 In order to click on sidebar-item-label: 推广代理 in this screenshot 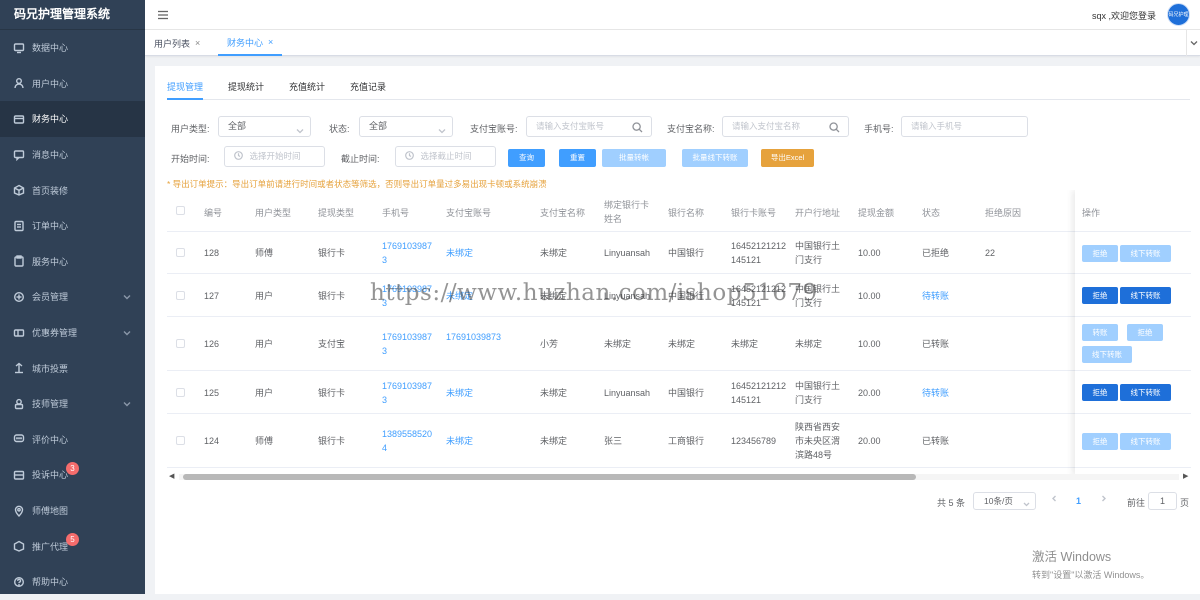, I will do `click(50, 546)`.